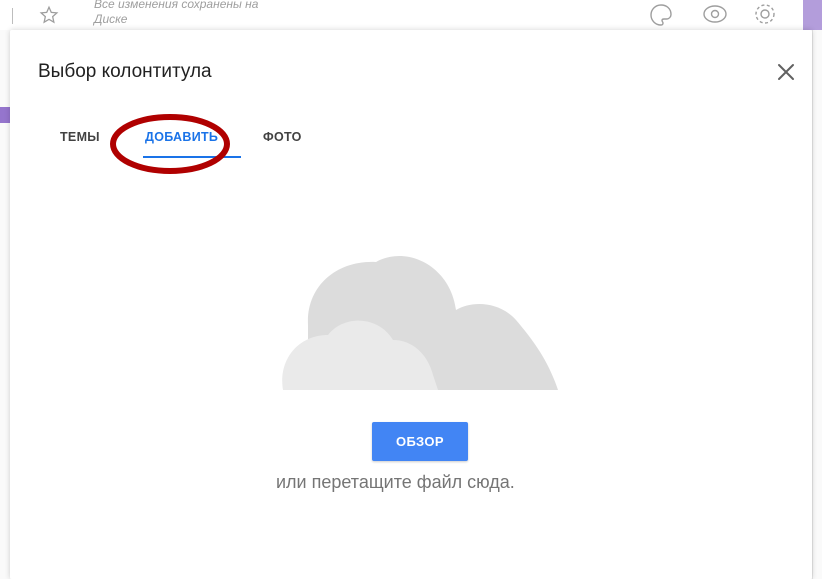 Image resolution: width=822 pixels, height=579 pixels. I want to click on toolbar-divider, so click(12, 16).